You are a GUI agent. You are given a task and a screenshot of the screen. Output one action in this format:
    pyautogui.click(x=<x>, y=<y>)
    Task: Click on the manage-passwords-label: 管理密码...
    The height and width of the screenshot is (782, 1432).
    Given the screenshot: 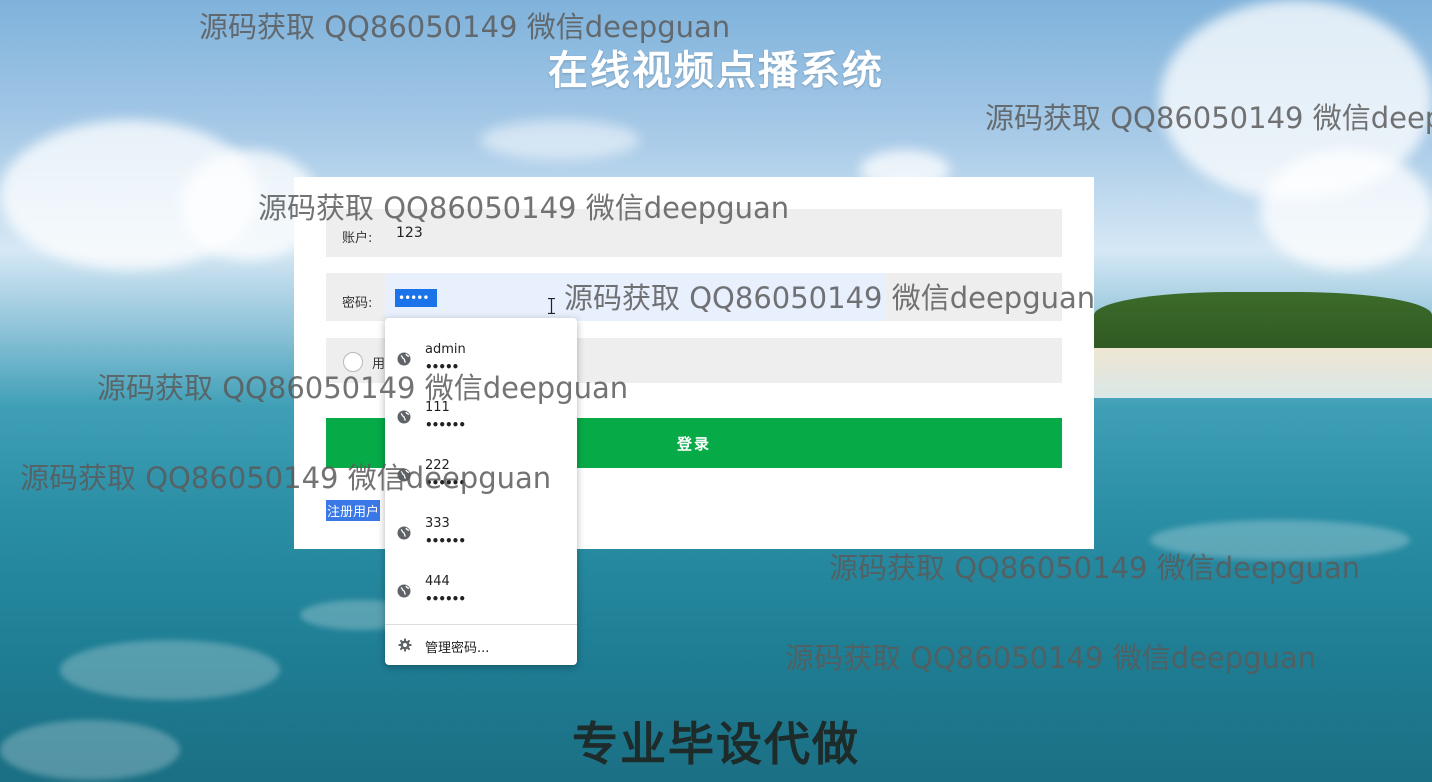 What is the action you would take?
    pyautogui.click(x=457, y=648)
    